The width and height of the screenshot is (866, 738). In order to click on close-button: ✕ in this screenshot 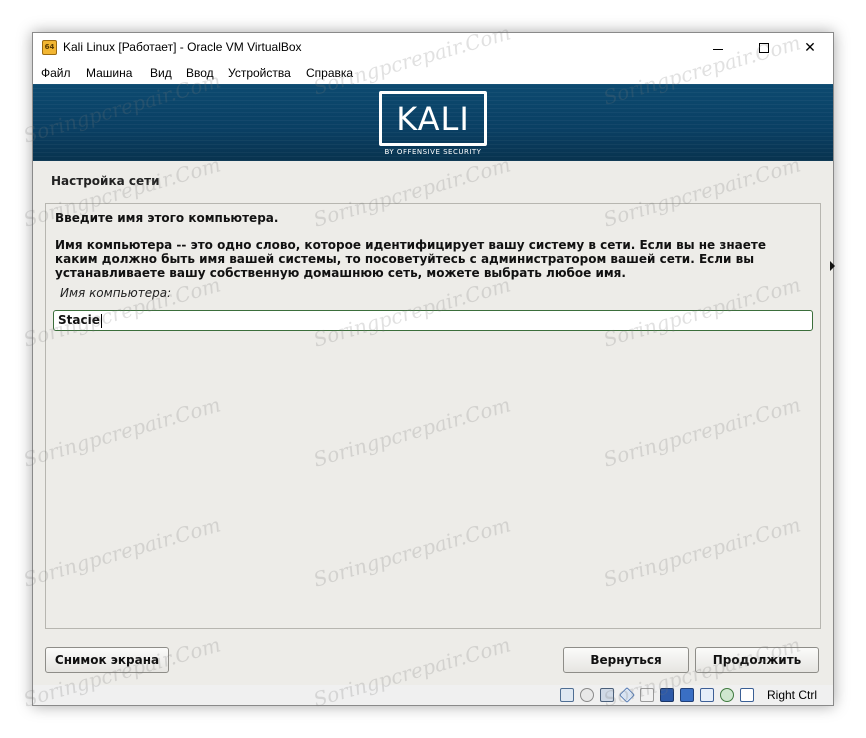, I will do `click(810, 48)`.